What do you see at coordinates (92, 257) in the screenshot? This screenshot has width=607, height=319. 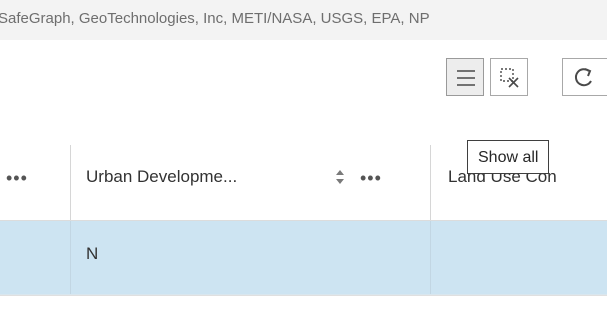 I see `table-cell: N` at bounding box center [92, 257].